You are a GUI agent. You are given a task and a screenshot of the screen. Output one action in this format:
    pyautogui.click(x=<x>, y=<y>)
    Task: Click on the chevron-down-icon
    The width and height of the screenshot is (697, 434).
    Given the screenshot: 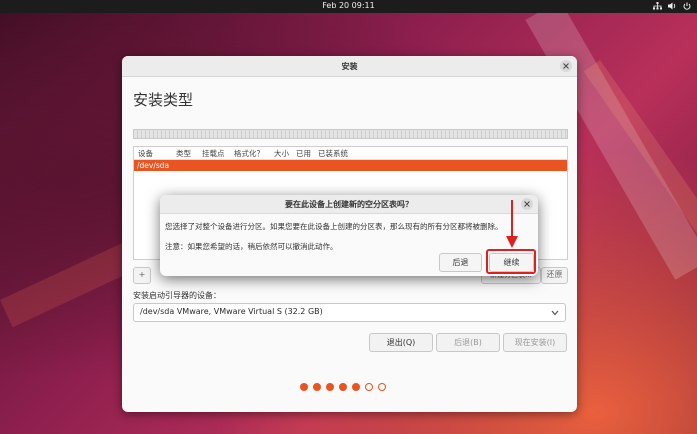 What is the action you would take?
    pyautogui.click(x=555, y=313)
    